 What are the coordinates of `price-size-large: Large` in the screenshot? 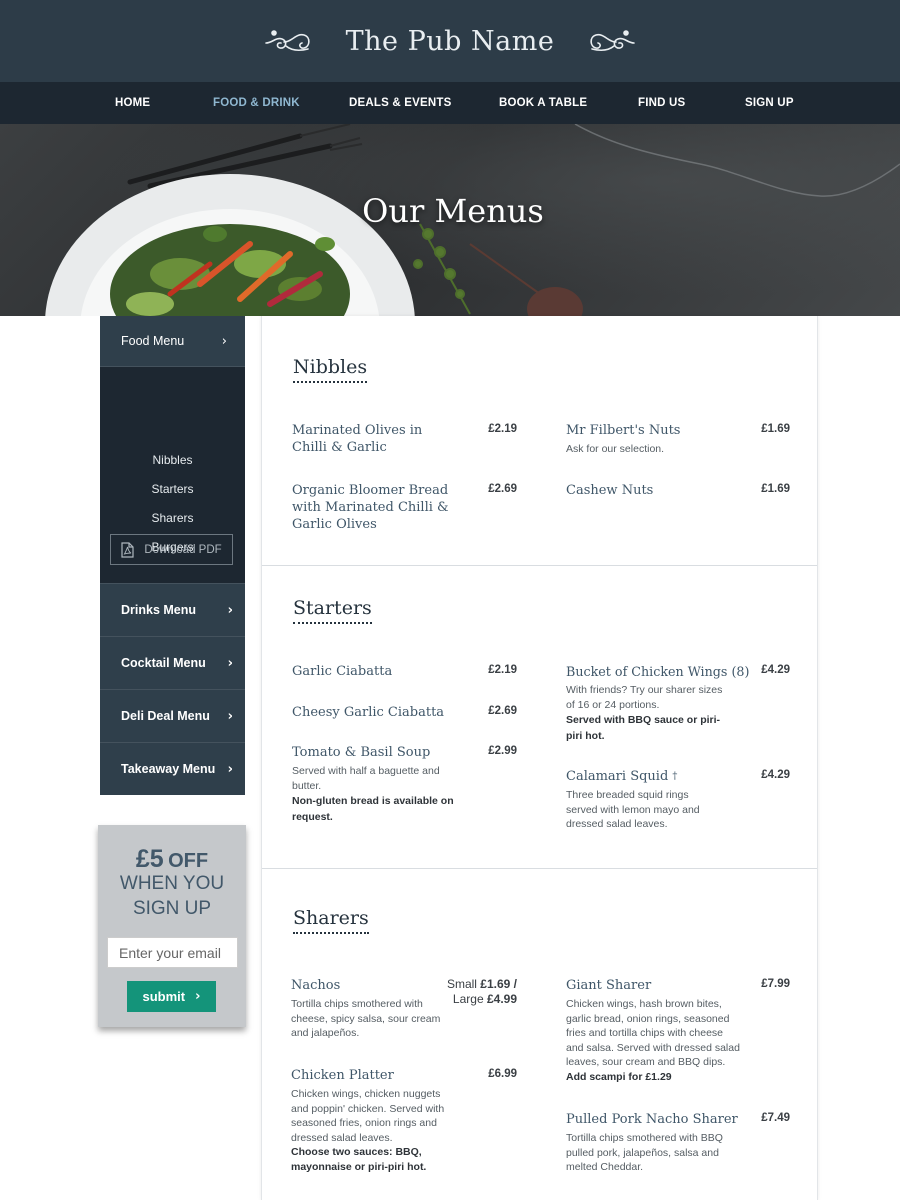 It's located at (468, 999).